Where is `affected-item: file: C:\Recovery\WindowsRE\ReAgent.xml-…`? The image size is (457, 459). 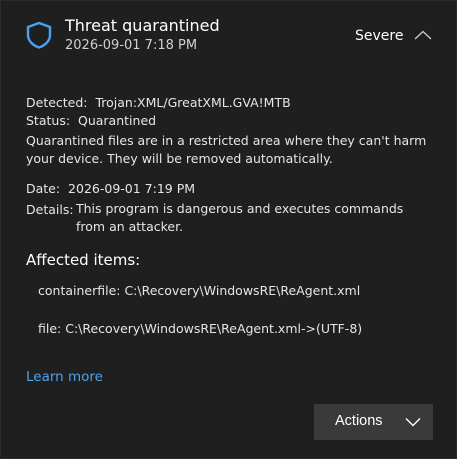 affected-item: file: C:\Recovery\WindowsRE\ReAgent.xml-… is located at coordinates (200, 328).